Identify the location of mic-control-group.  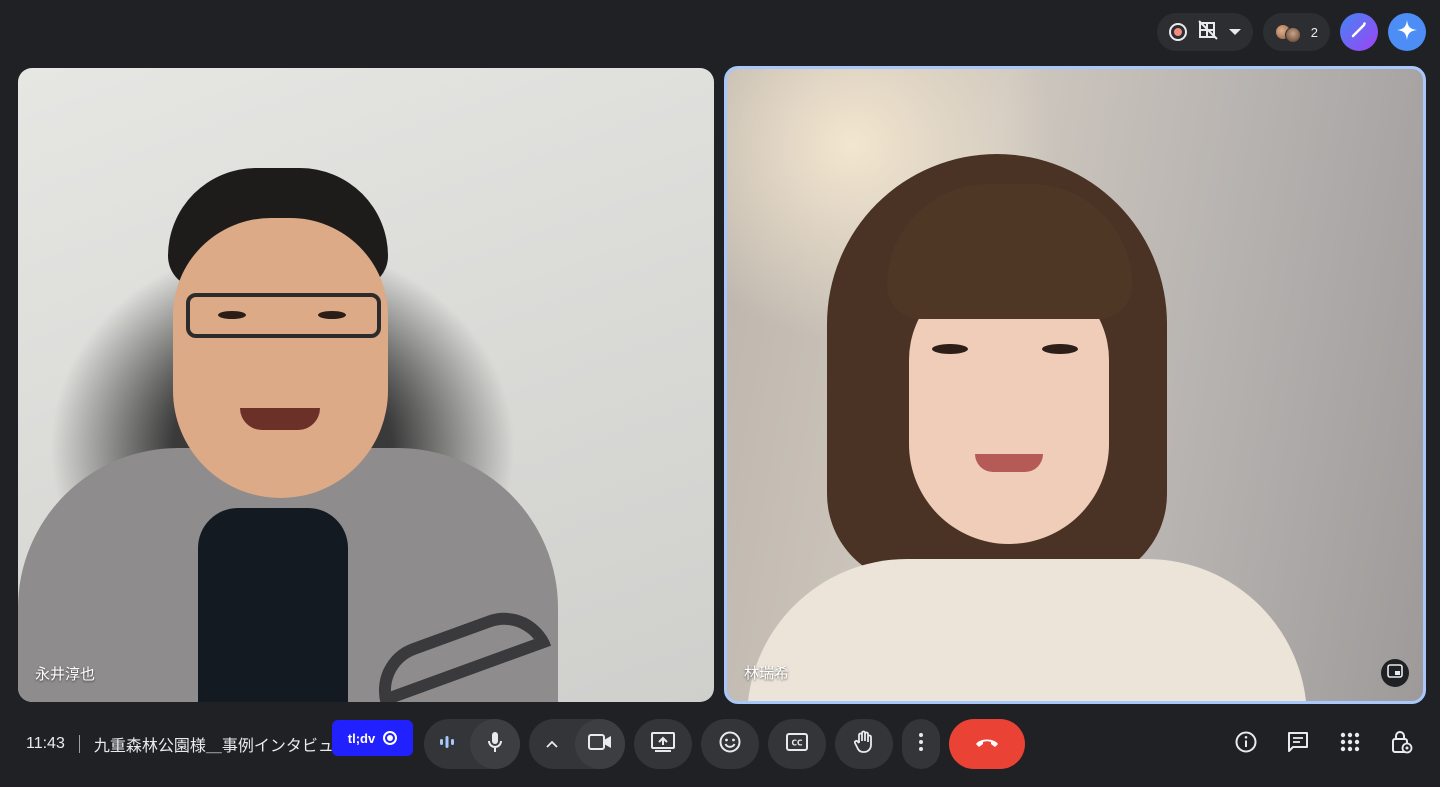
(472, 744).